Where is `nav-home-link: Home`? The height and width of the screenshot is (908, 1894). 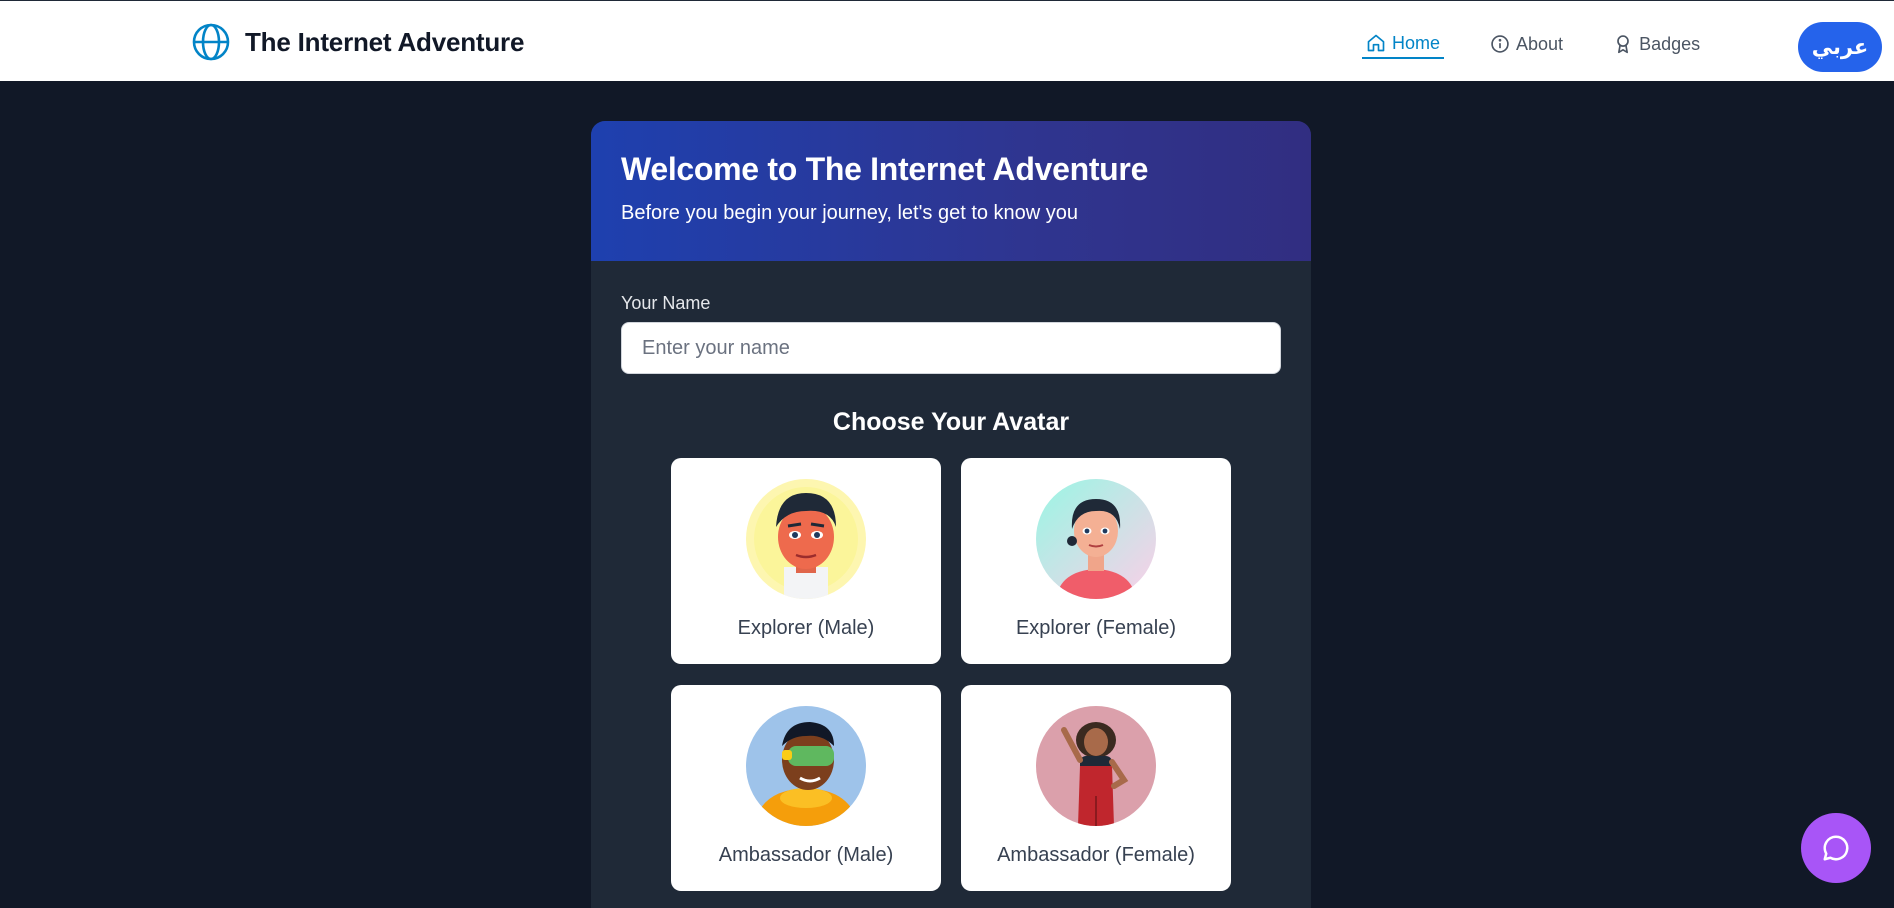
nav-home-link: Home is located at coordinates (1403, 44).